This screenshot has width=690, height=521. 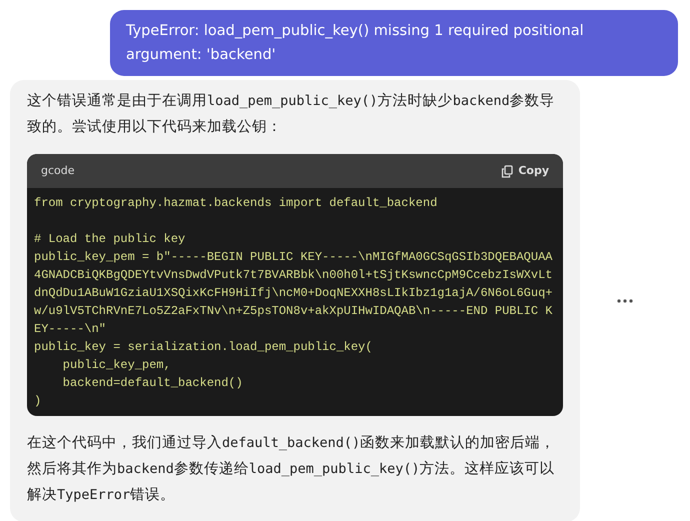 I want to click on code-line: w/u9lV5TChRVnE7Lo5Z2aFxTNv\n+Z5psTON8v+akXpUIHwIDAQAB\n-----END PUBLIC K, so click(x=294, y=311).